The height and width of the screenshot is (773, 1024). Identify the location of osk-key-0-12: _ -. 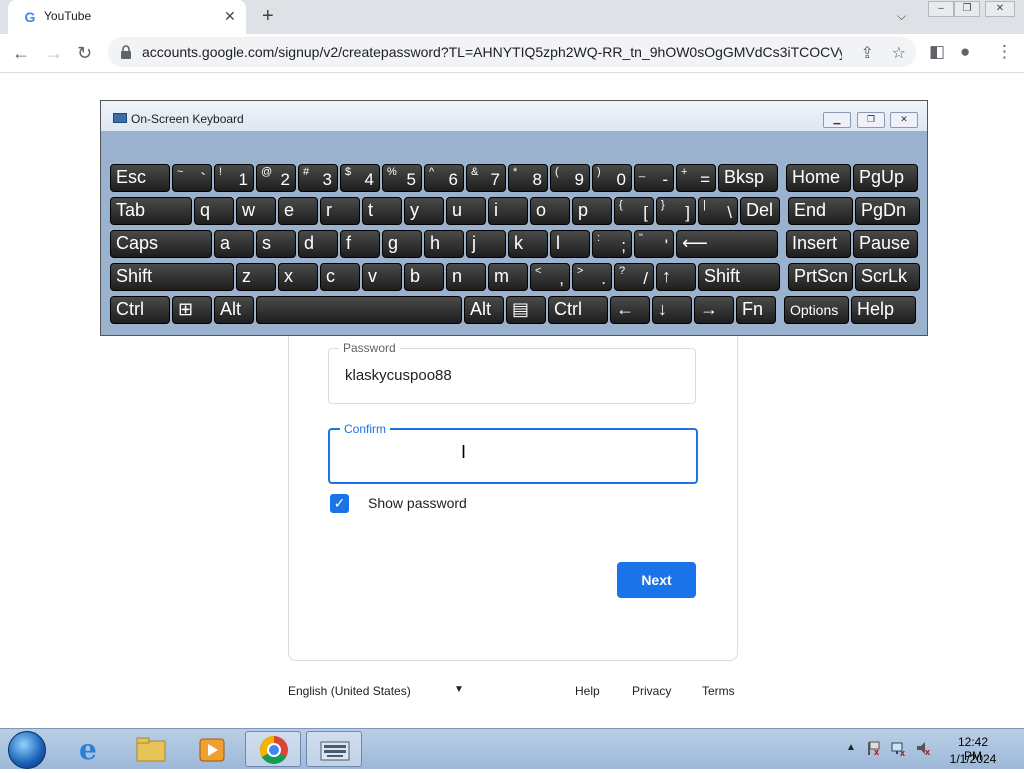
(654, 178).